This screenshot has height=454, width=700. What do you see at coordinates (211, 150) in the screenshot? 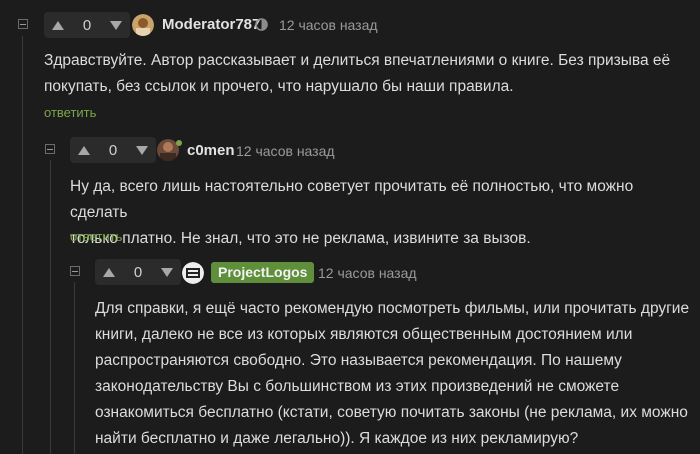
I see `username: c0men` at bounding box center [211, 150].